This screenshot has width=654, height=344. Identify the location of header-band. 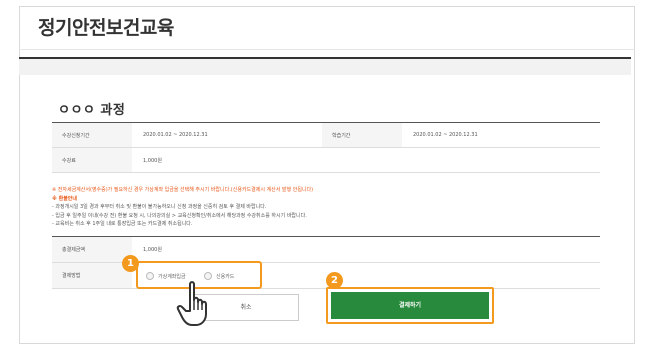
(325, 66).